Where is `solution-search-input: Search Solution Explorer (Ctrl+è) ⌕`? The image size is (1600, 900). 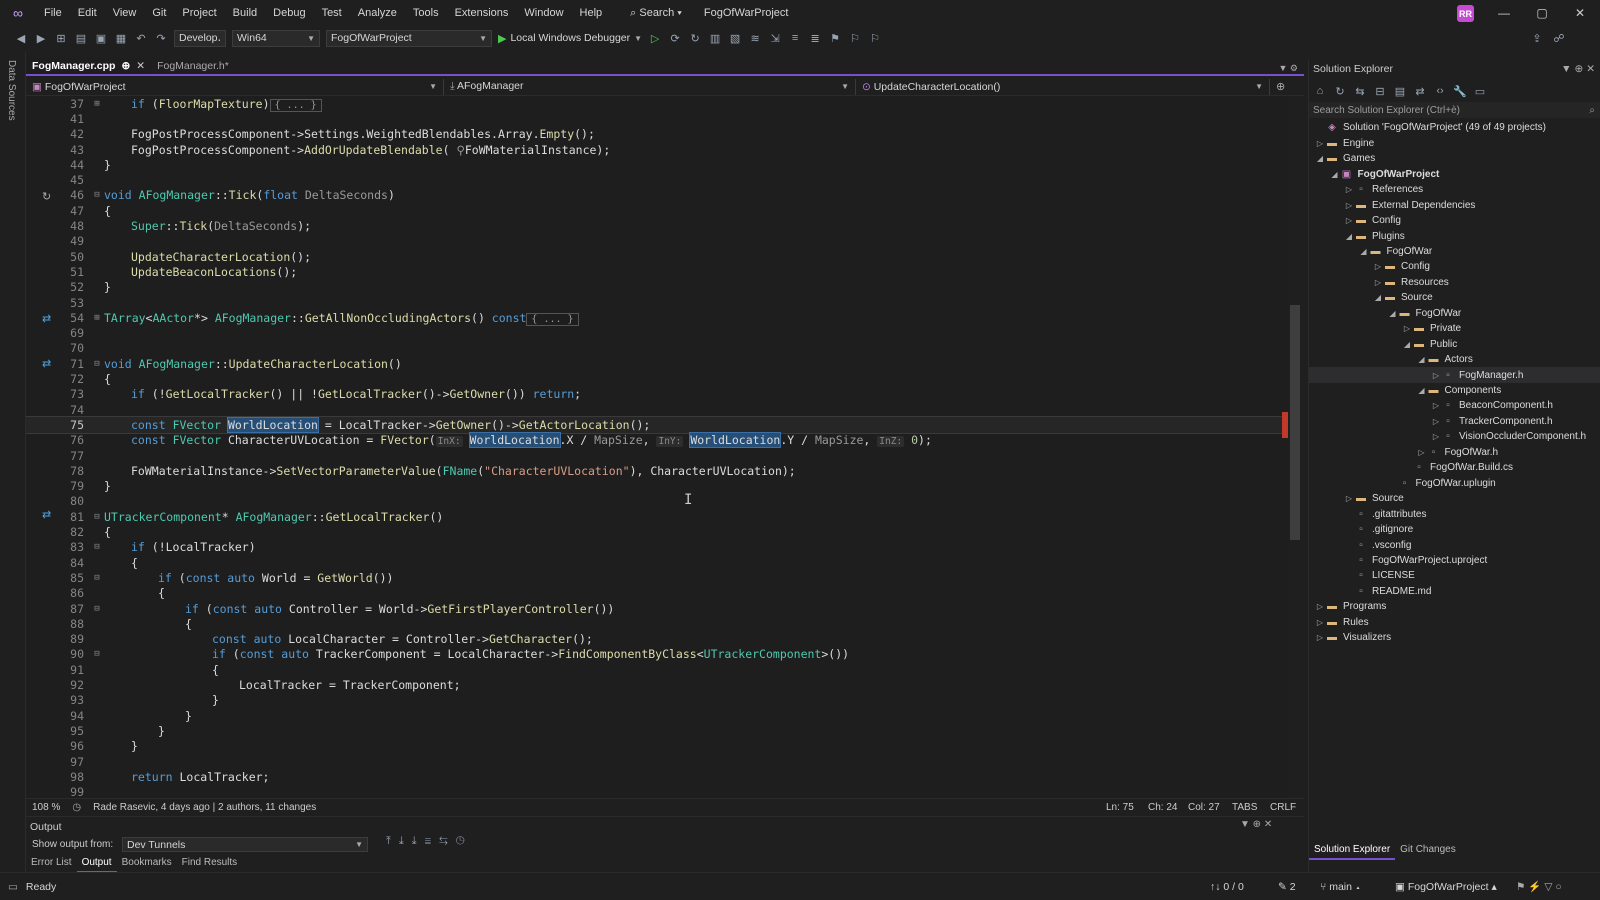 solution-search-input: Search Solution Explorer (Ctrl+è) ⌕ is located at coordinates (1454, 110).